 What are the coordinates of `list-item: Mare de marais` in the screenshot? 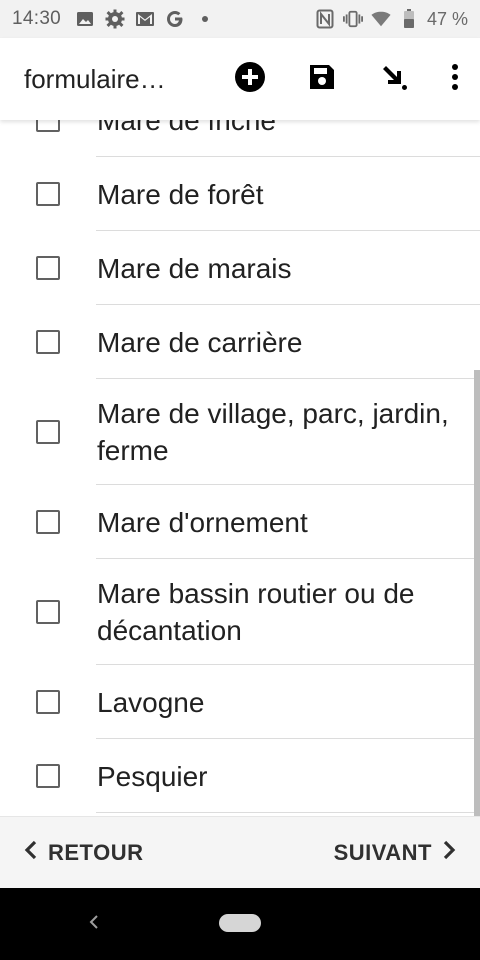 It's located at (240, 268).